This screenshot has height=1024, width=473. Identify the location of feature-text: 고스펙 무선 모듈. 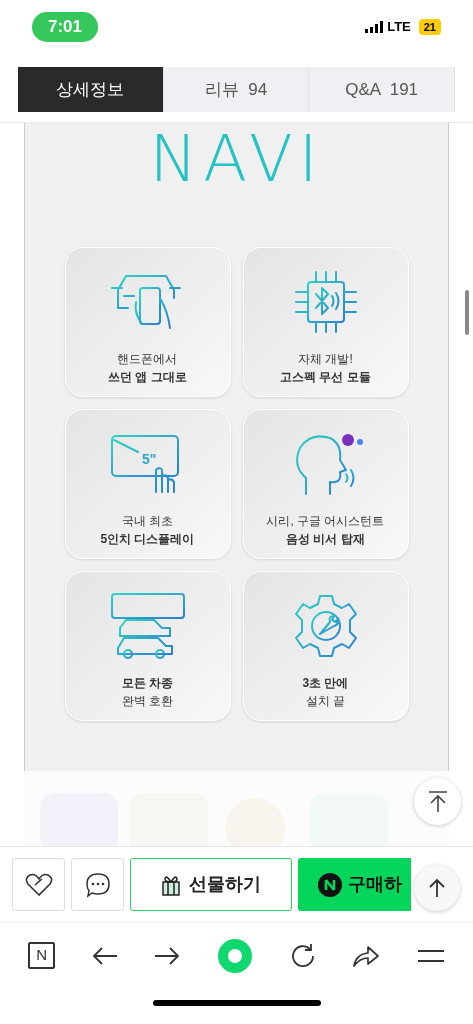
(325, 377).